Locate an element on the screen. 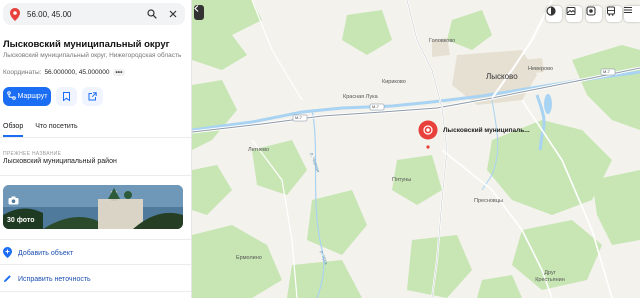 The width and height of the screenshot is (640, 298). search-icon is located at coordinates (152, 14).